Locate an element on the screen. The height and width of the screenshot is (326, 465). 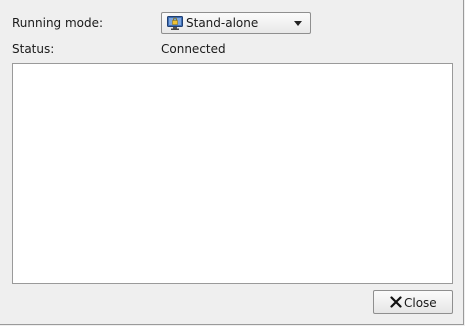
status-label: Status: is located at coordinates (33, 49).